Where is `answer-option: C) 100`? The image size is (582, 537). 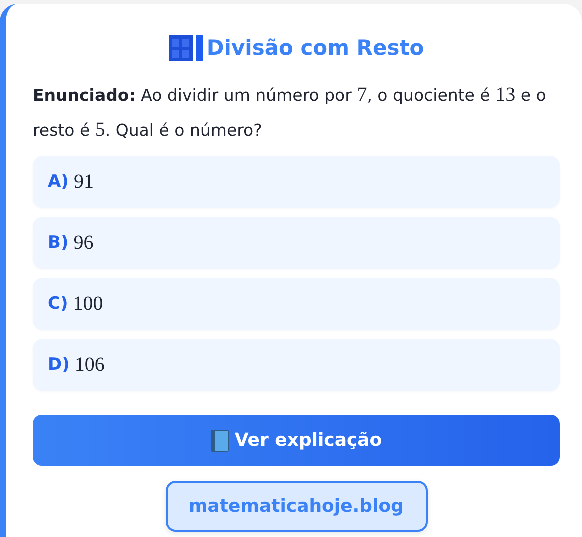
answer-option: C) 100 is located at coordinates (296, 304).